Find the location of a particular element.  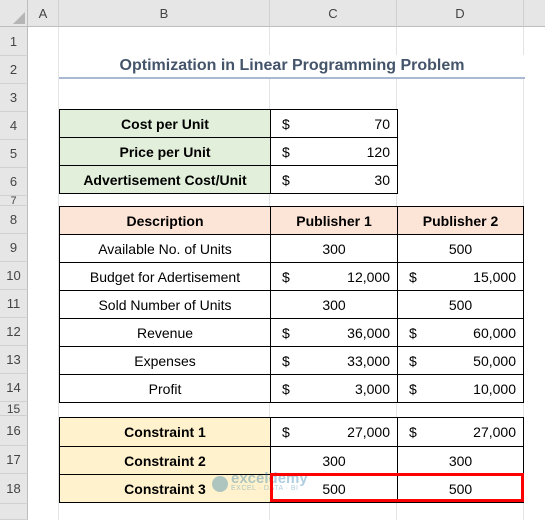

constraint-1-p1: $ 27,000 is located at coordinates (334, 432).